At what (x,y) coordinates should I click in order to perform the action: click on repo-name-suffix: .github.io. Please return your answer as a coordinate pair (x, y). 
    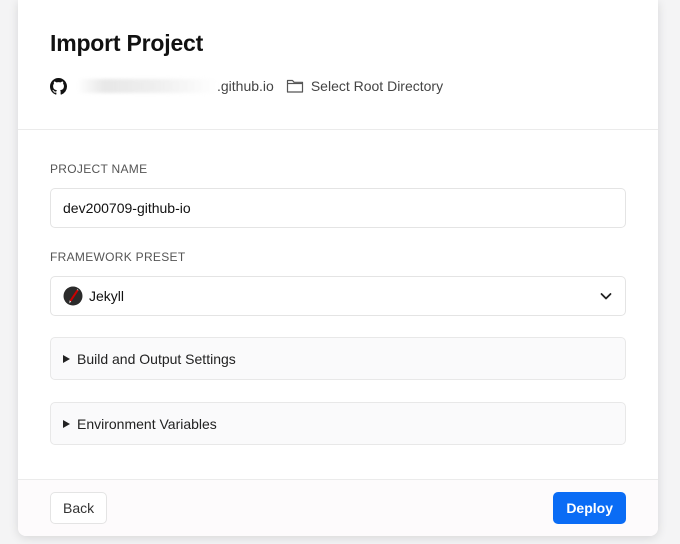
    Looking at the image, I should click on (245, 86).